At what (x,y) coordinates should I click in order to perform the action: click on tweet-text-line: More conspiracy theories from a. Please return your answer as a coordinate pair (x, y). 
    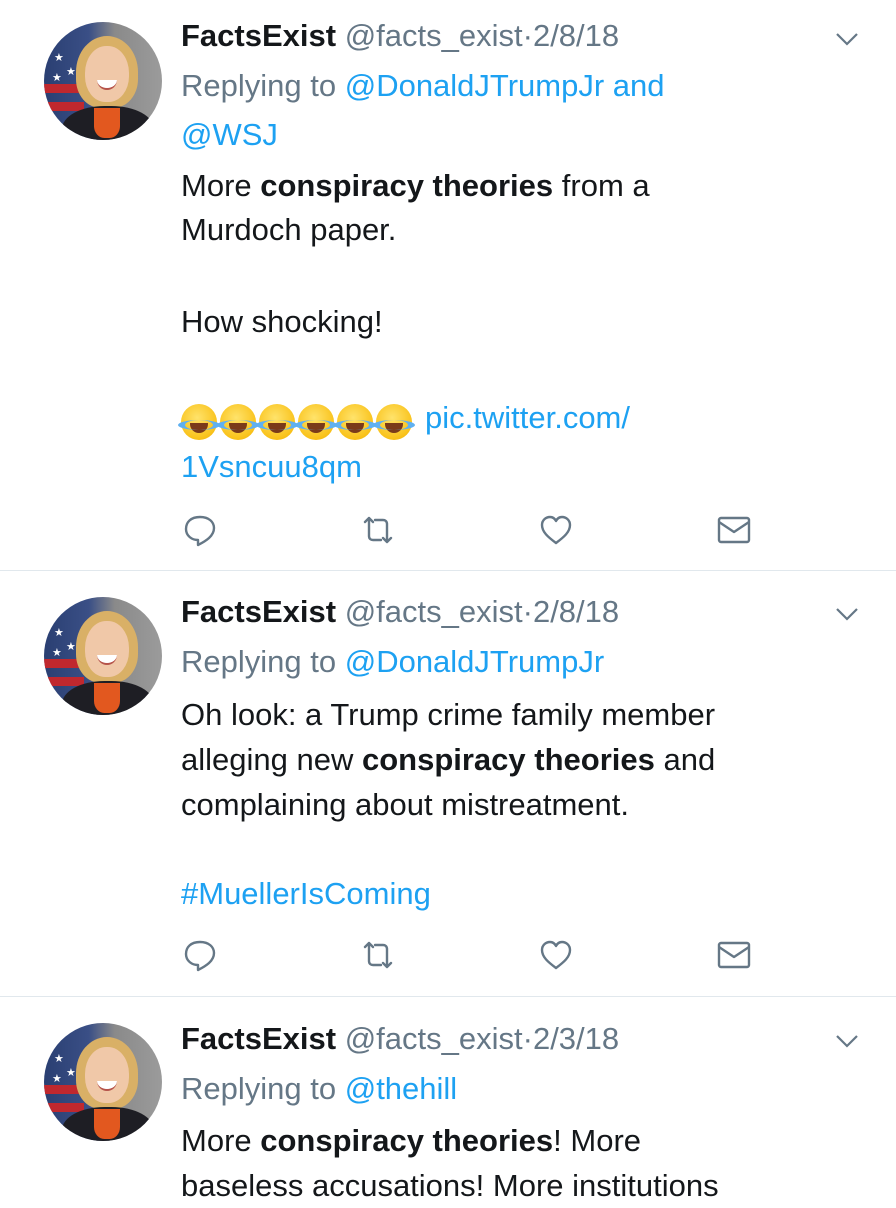
    Looking at the image, I should click on (415, 185).